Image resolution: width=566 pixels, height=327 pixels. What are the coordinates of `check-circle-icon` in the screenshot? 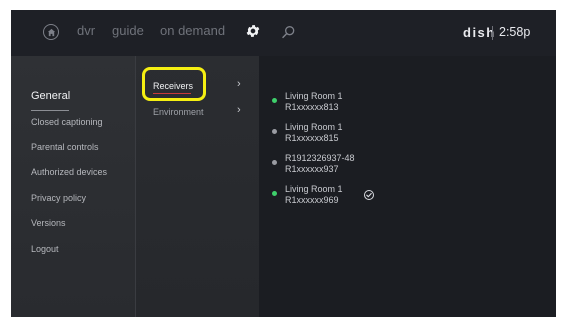 It's located at (369, 195).